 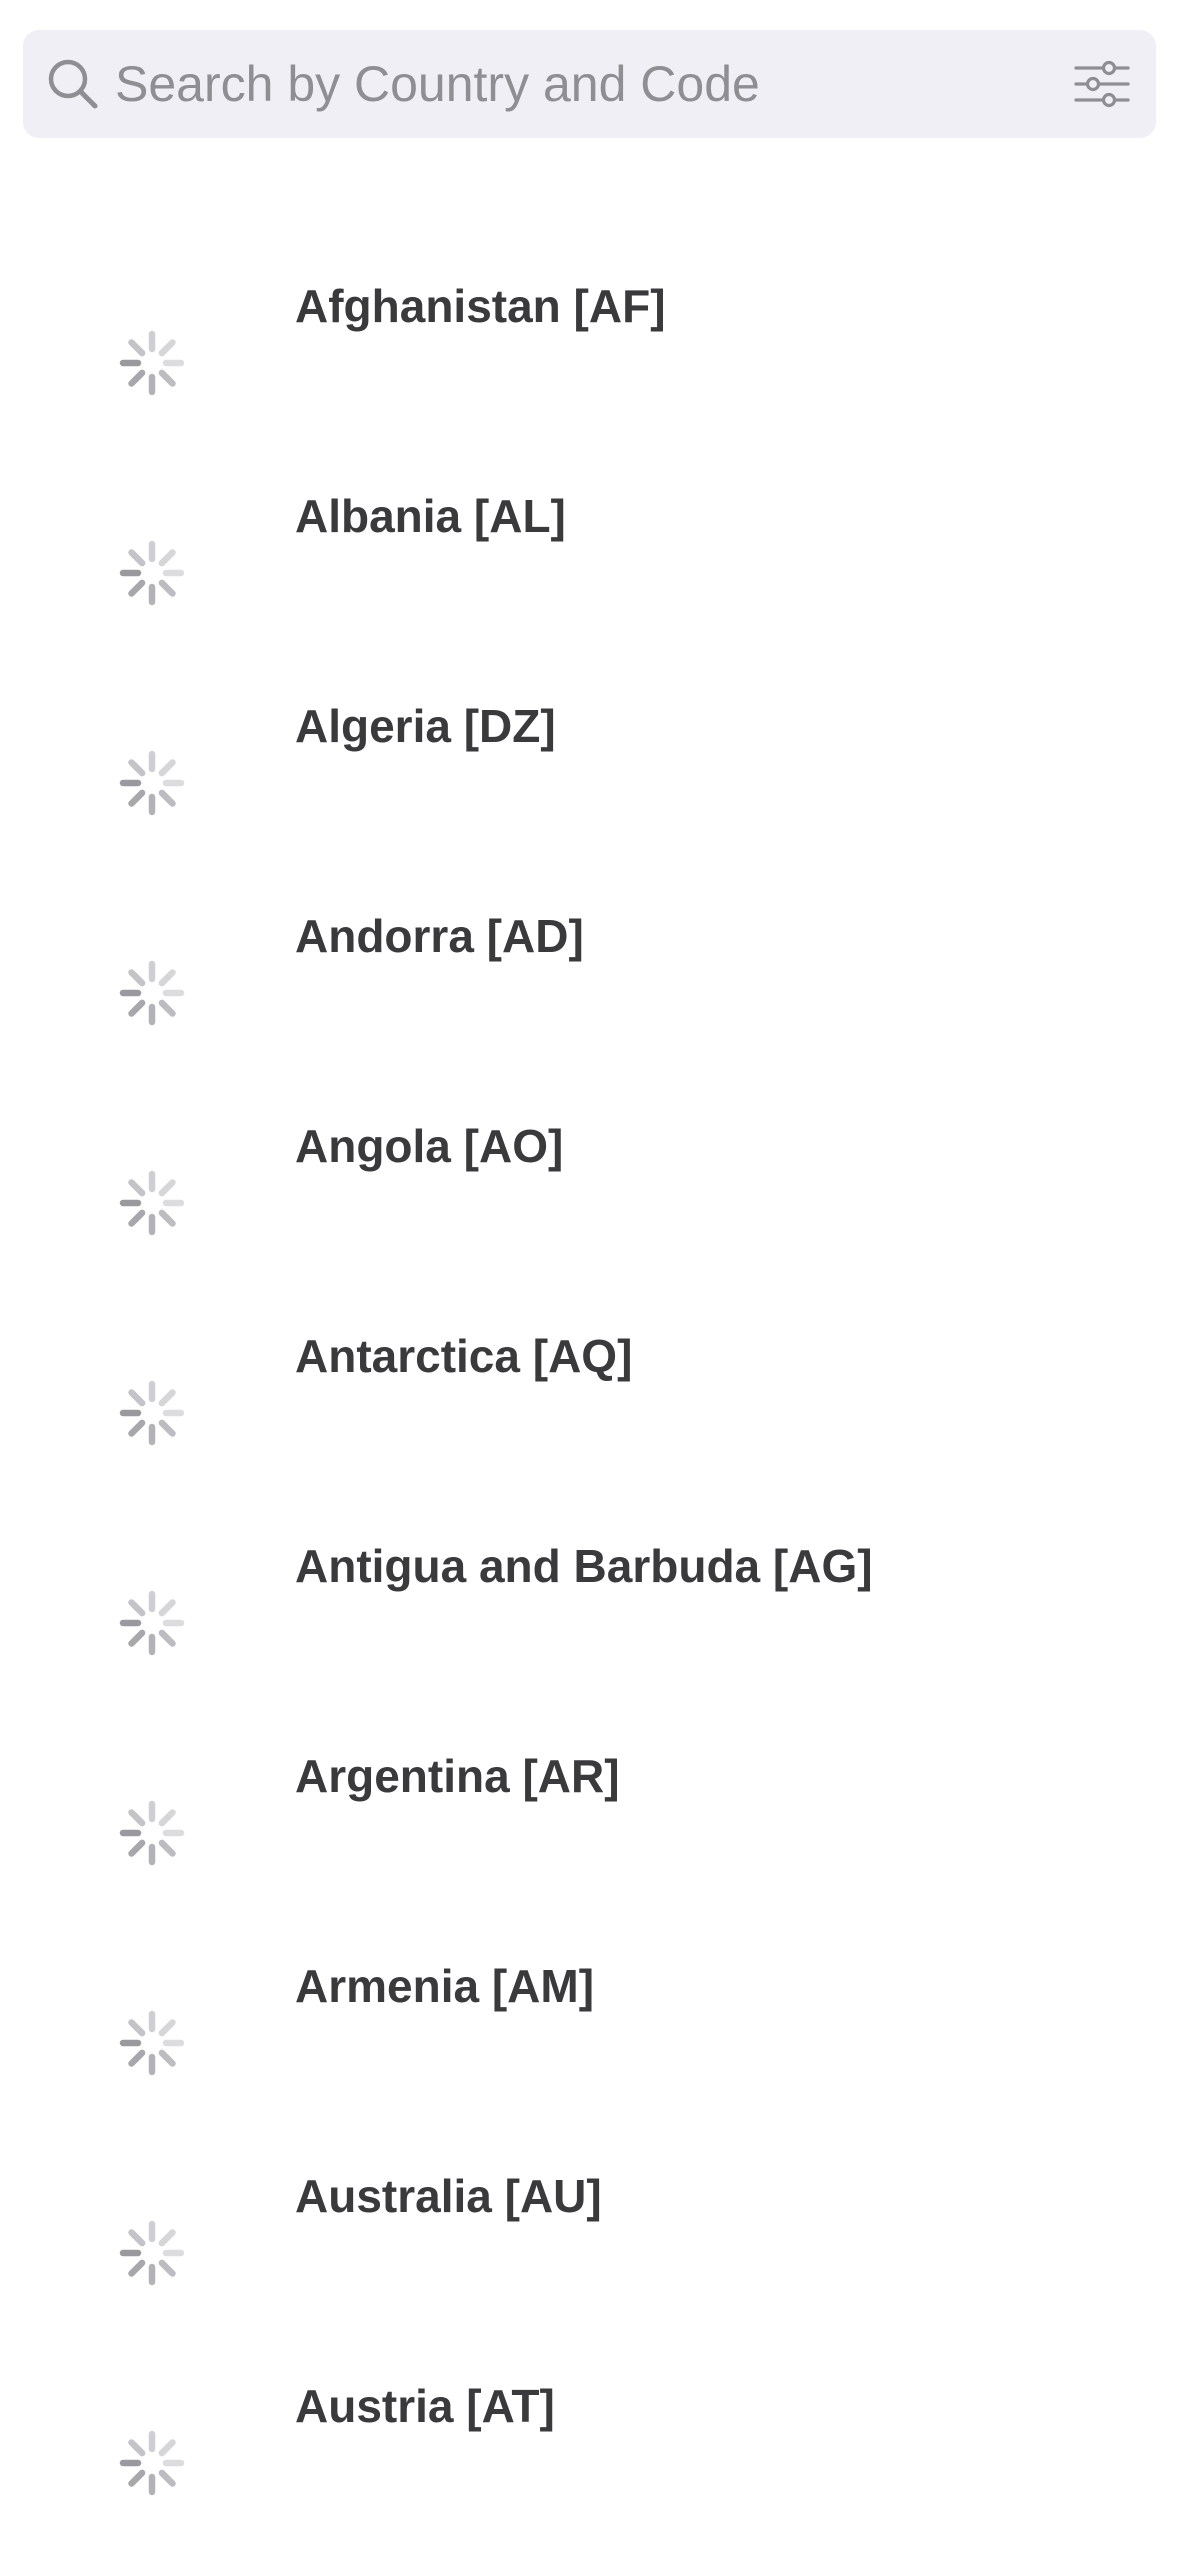 I want to click on country-row: Antarctica [AQ], so click(x=589, y=1365).